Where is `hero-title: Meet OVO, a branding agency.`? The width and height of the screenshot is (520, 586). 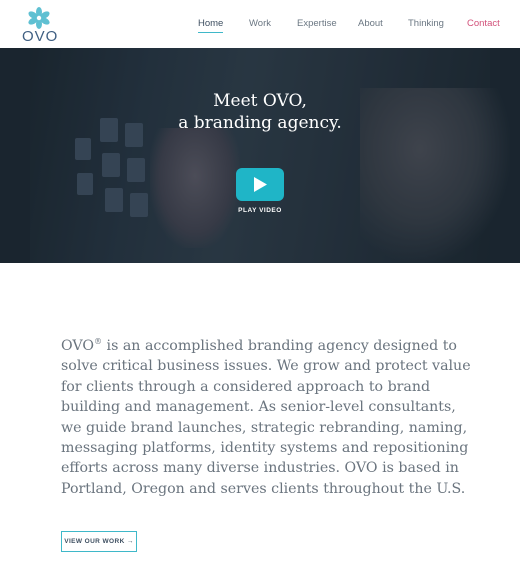 hero-title: Meet OVO, a branding agency. is located at coordinates (260, 112).